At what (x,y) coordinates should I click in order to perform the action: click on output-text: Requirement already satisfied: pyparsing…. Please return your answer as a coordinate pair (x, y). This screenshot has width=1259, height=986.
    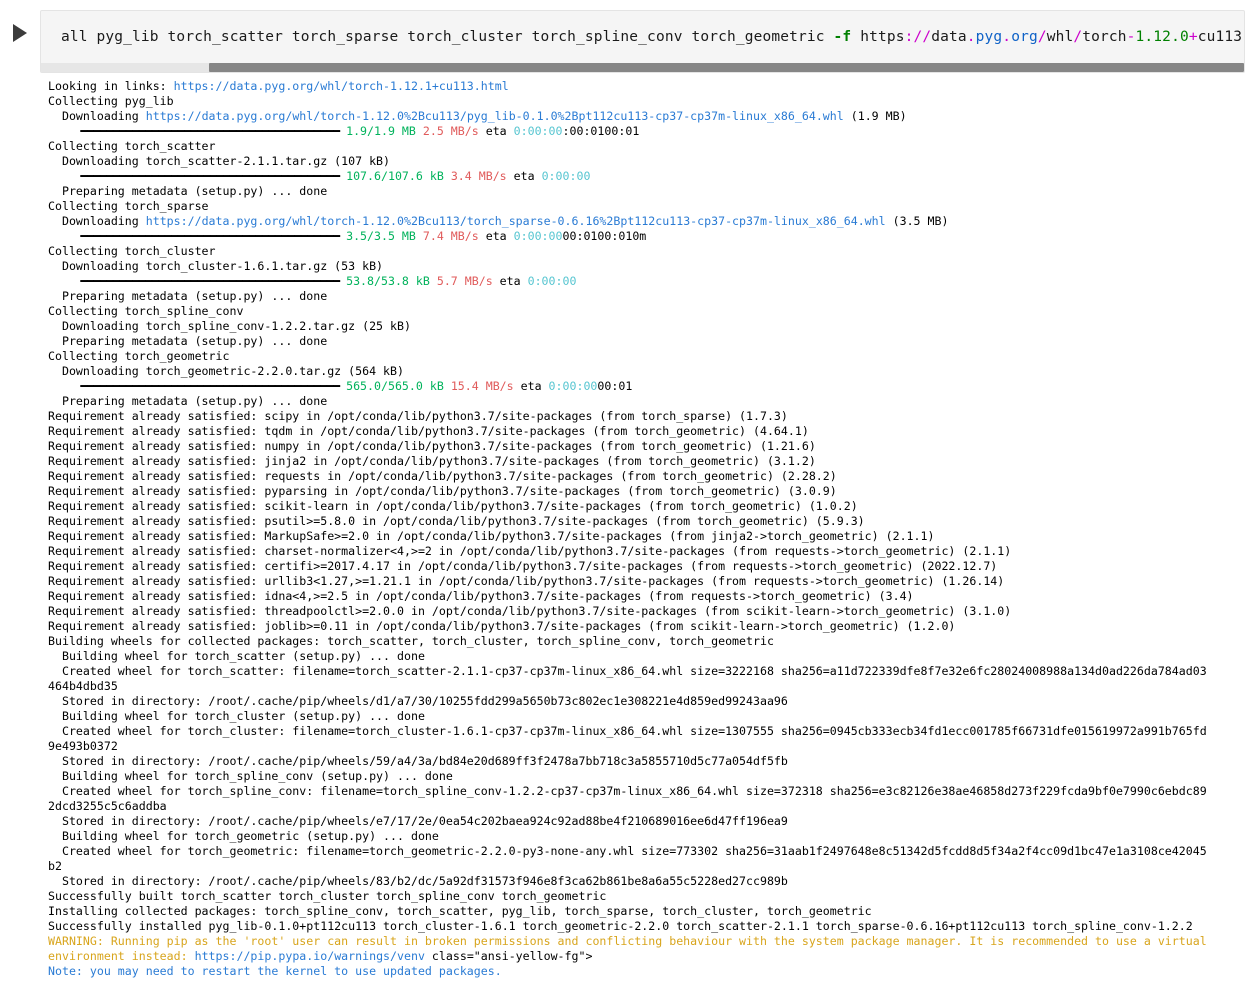
    Looking at the image, I should click on (442, 491).